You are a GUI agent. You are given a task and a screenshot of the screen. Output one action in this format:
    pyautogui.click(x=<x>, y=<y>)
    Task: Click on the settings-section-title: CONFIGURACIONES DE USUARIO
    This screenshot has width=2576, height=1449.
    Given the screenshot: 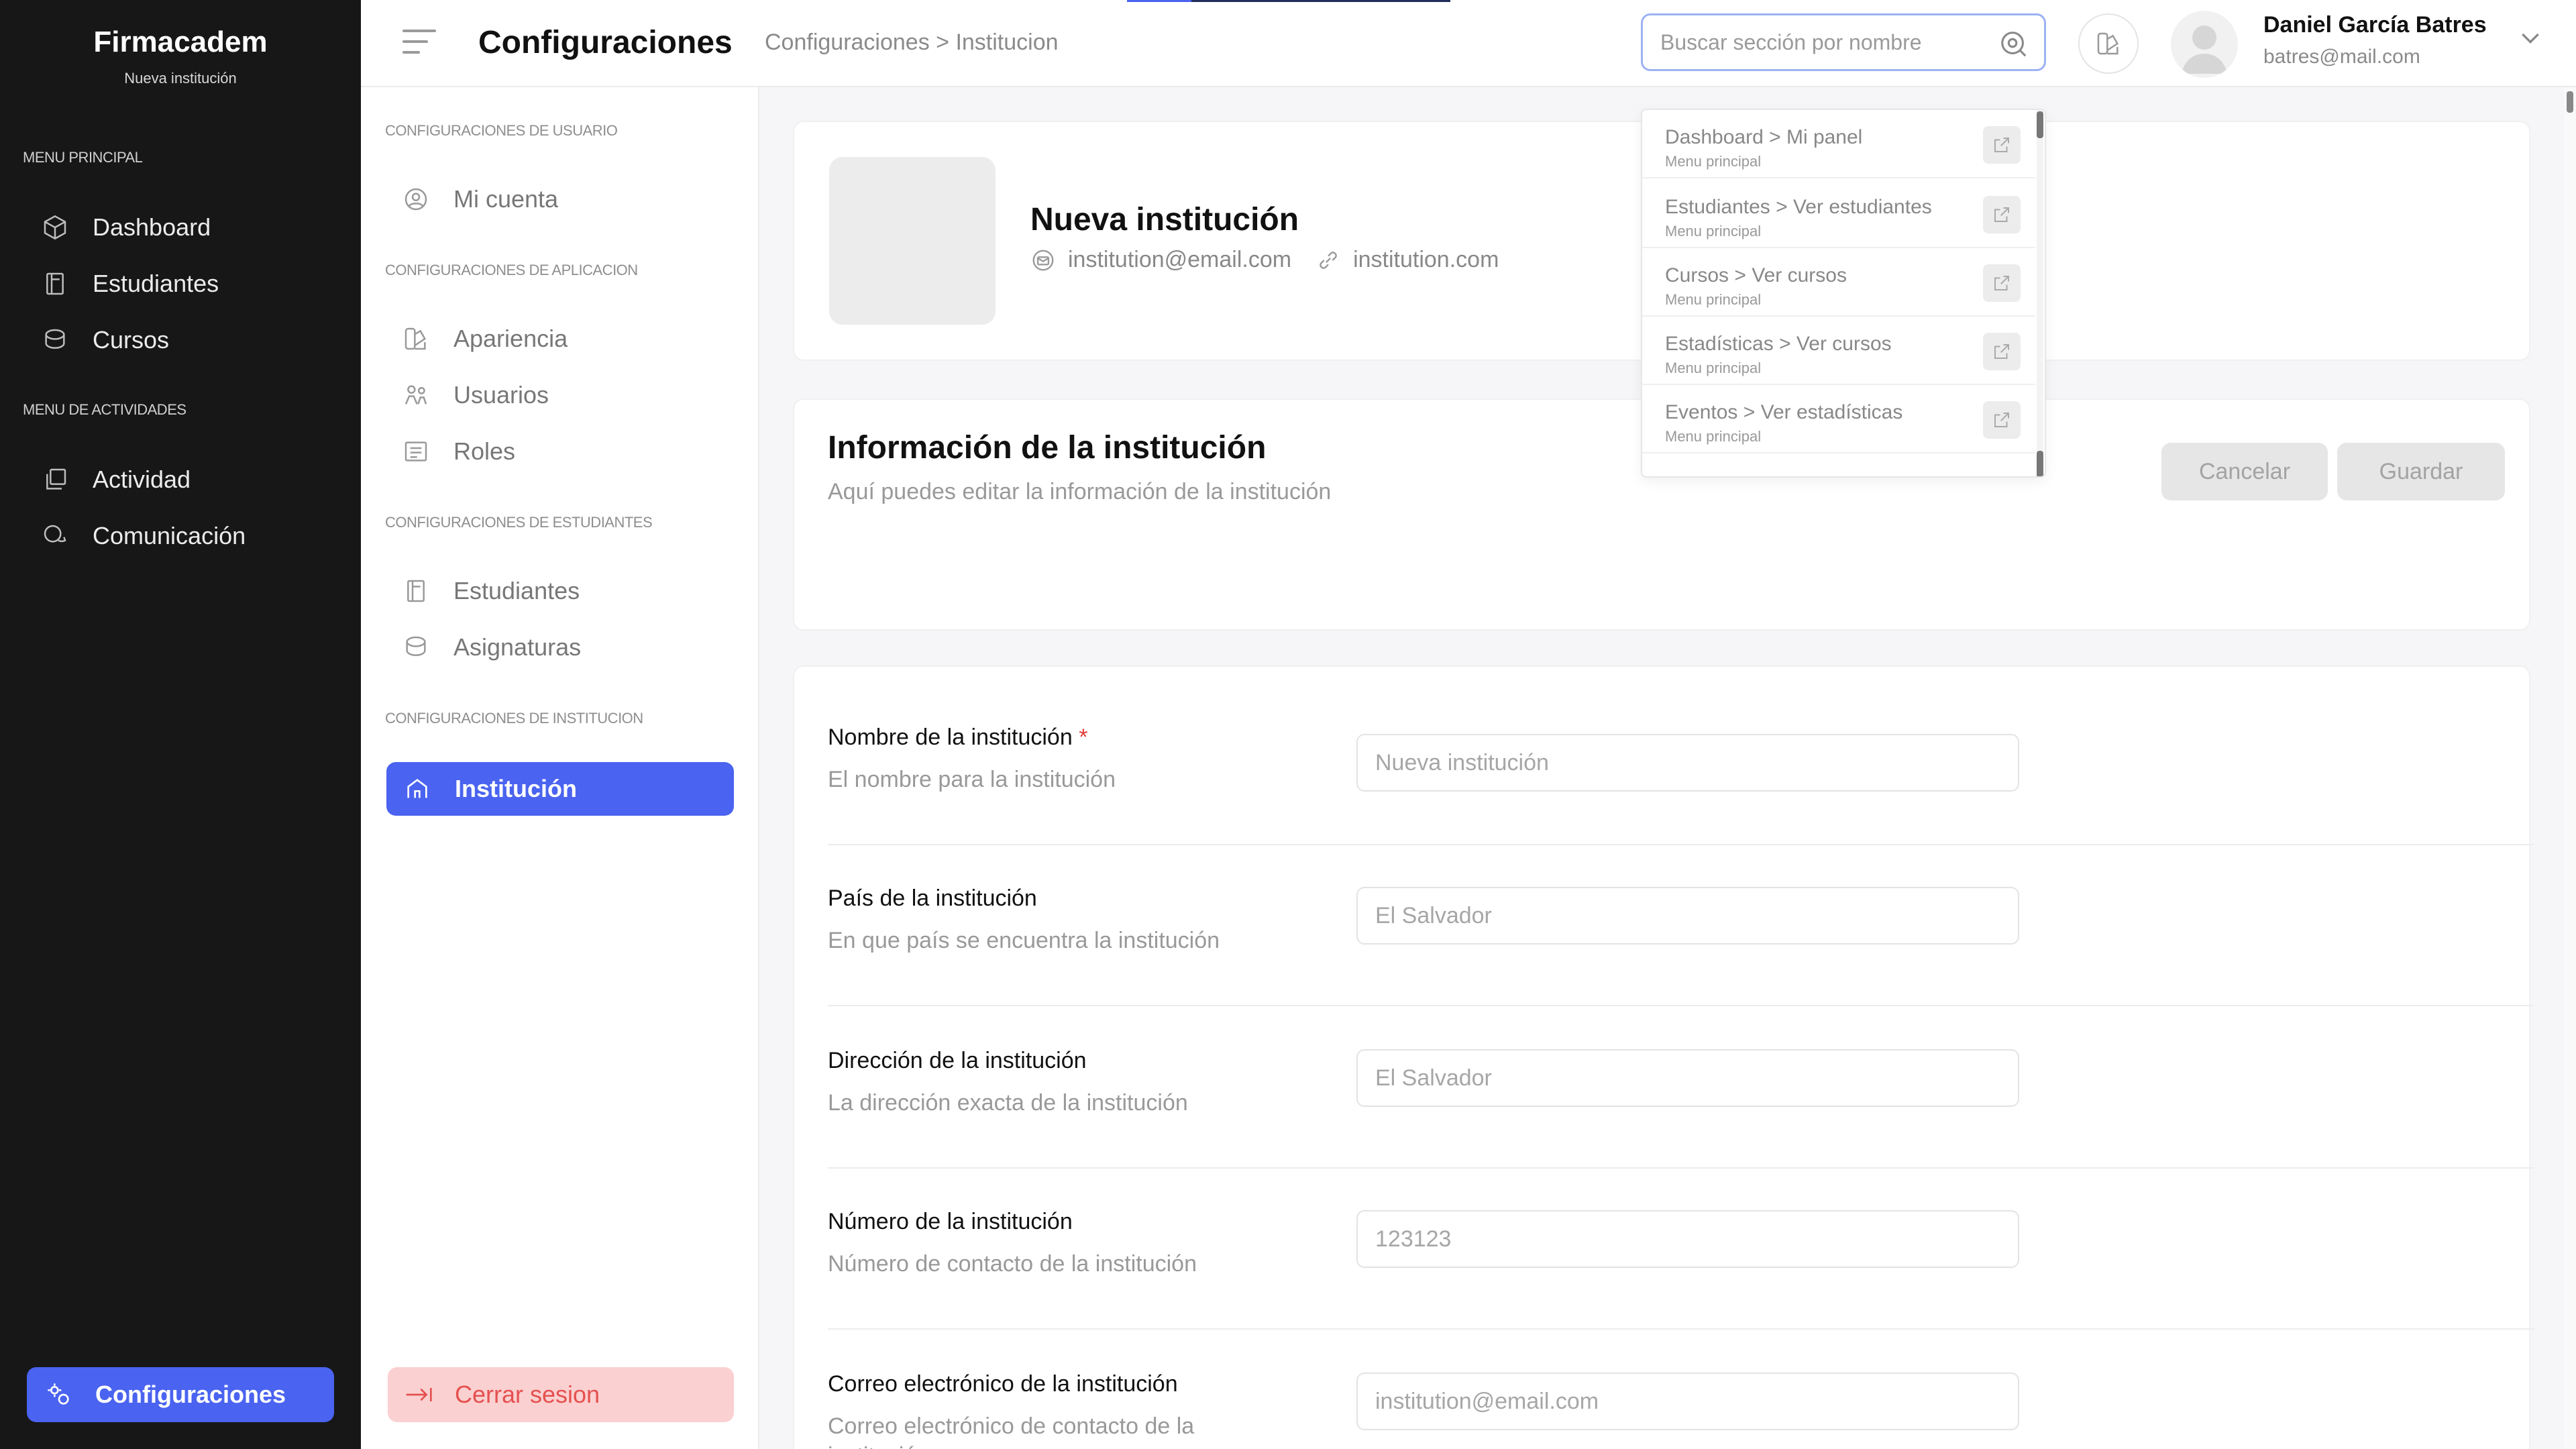 What is the action you would take?
    pyautogui.click(x=501, y=130)
    